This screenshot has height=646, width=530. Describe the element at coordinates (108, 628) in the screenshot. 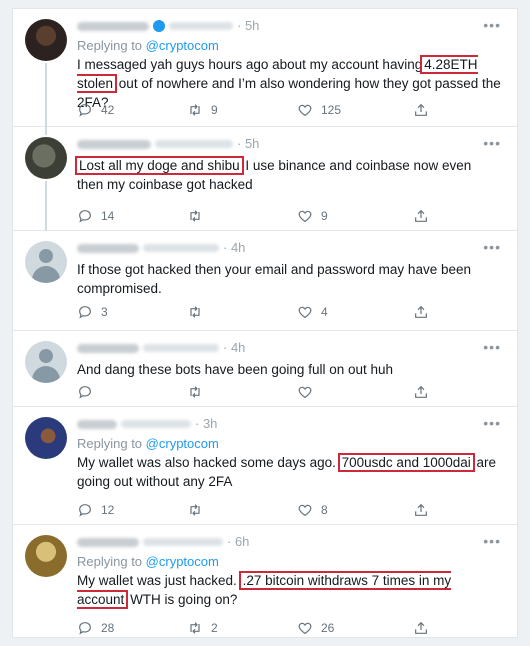

I see `reply-count: 28` at that location.